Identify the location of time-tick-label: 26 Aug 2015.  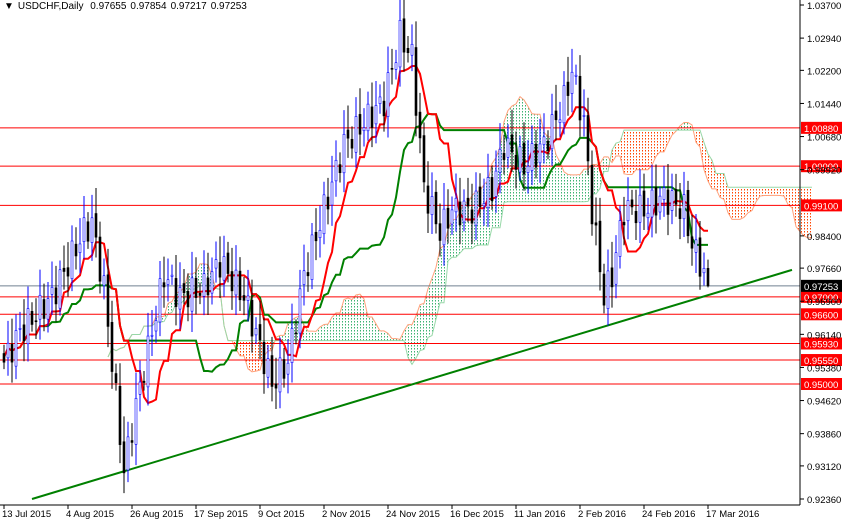
(156, 514).